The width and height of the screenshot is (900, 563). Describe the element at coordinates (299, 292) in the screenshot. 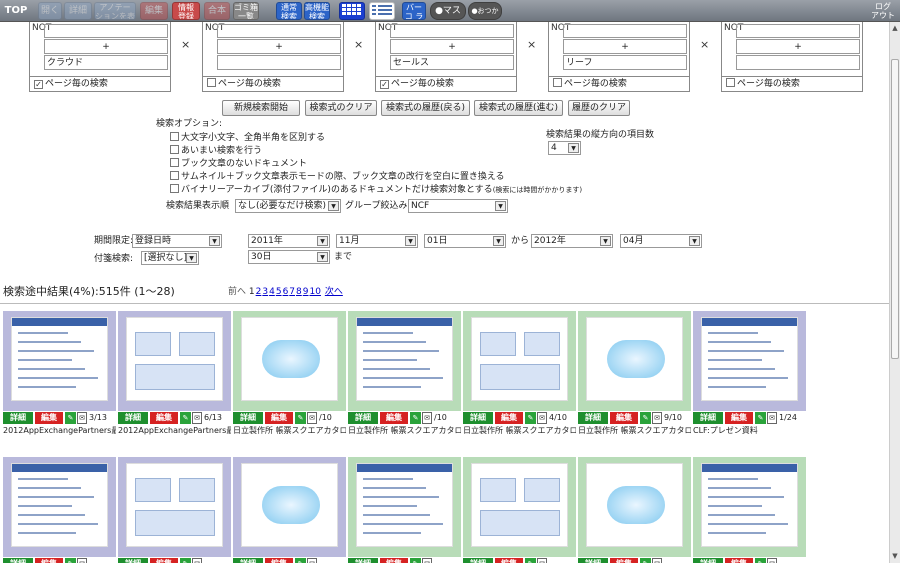

I see `page-link: 8` at that location.